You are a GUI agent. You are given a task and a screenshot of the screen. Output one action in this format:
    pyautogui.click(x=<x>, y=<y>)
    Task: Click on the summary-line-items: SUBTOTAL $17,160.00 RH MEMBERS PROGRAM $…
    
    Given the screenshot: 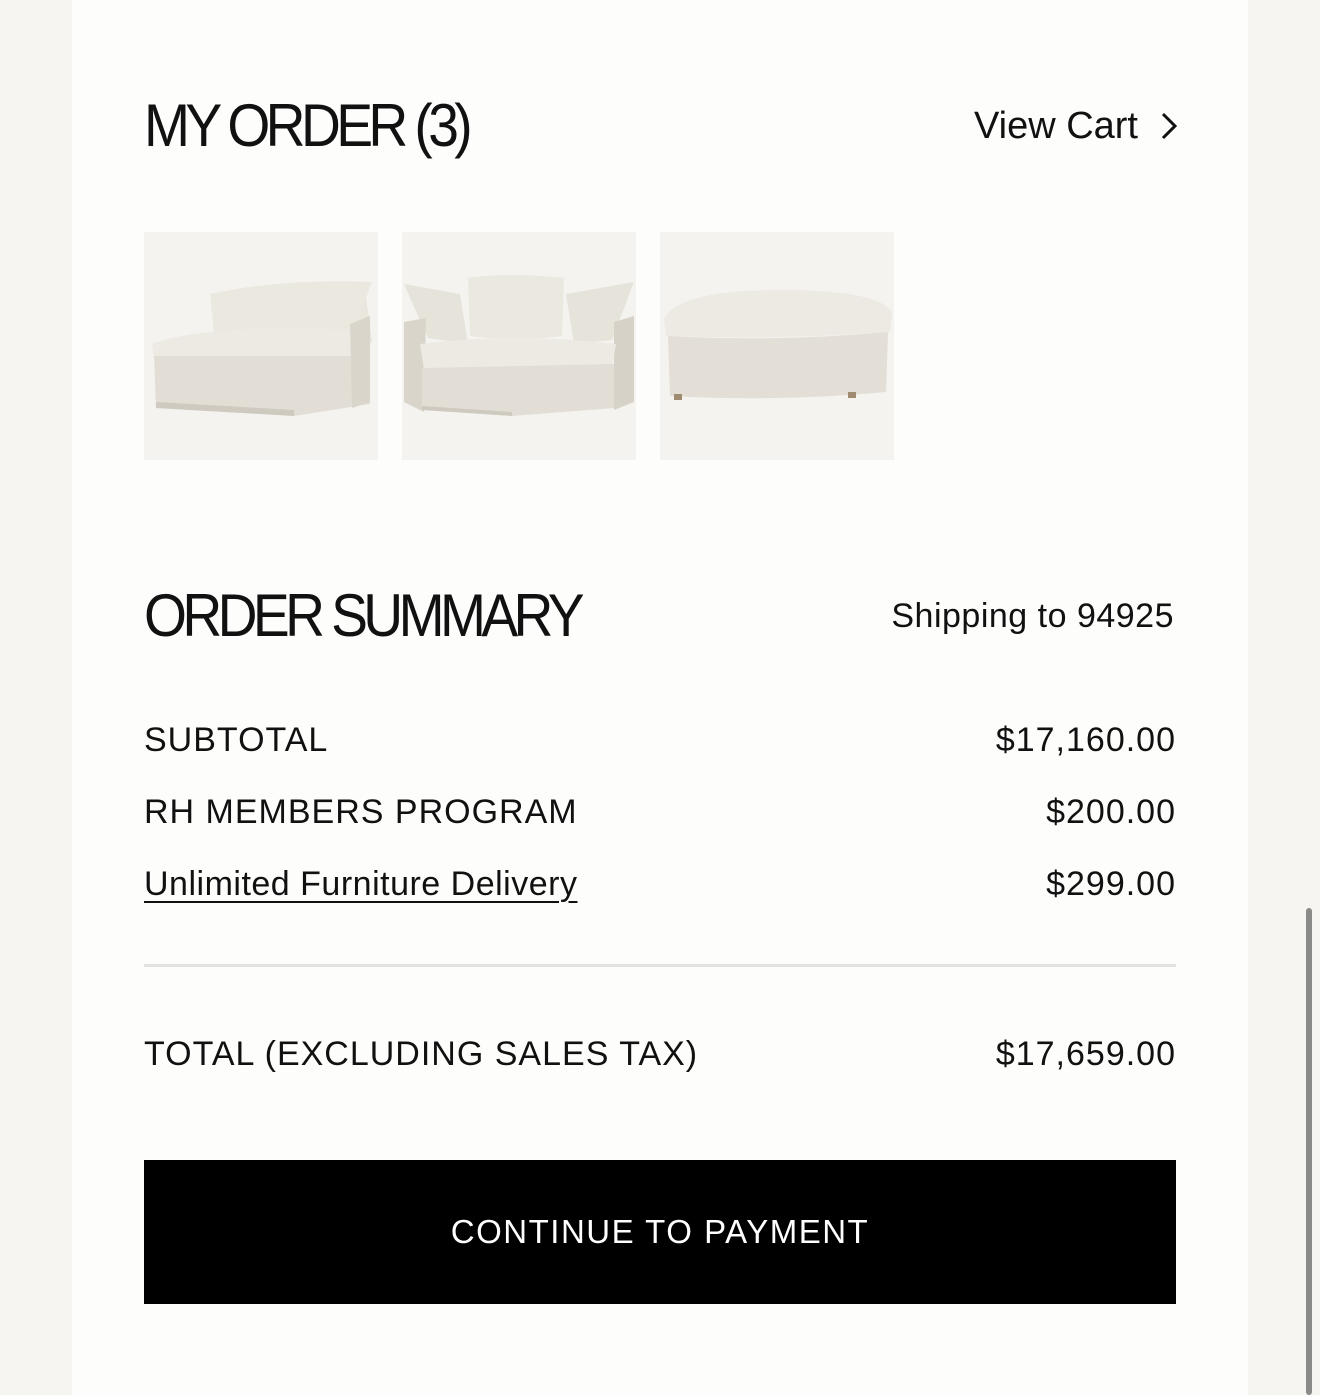 What is the action you would take?
    pyautogui.click(x=660, y=812)
    